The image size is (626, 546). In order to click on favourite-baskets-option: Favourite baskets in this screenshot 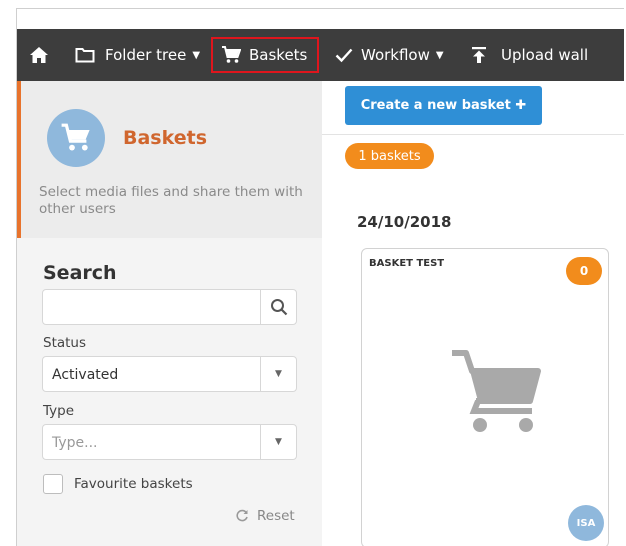, I will do `click(118, 484)`.